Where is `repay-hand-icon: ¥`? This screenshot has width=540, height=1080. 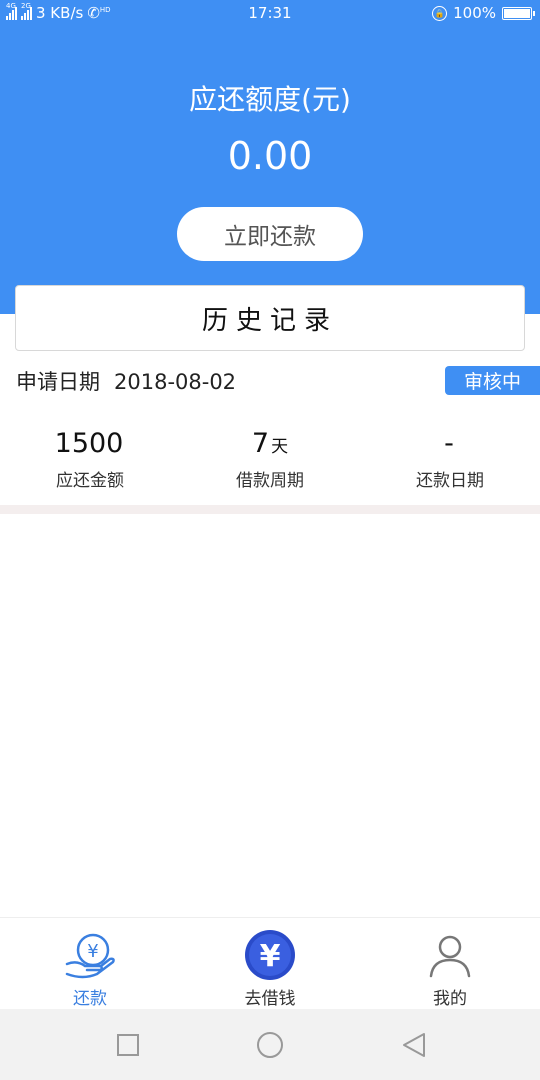
repay-hand-icon: ¥ is located at coordinates (90, 955).